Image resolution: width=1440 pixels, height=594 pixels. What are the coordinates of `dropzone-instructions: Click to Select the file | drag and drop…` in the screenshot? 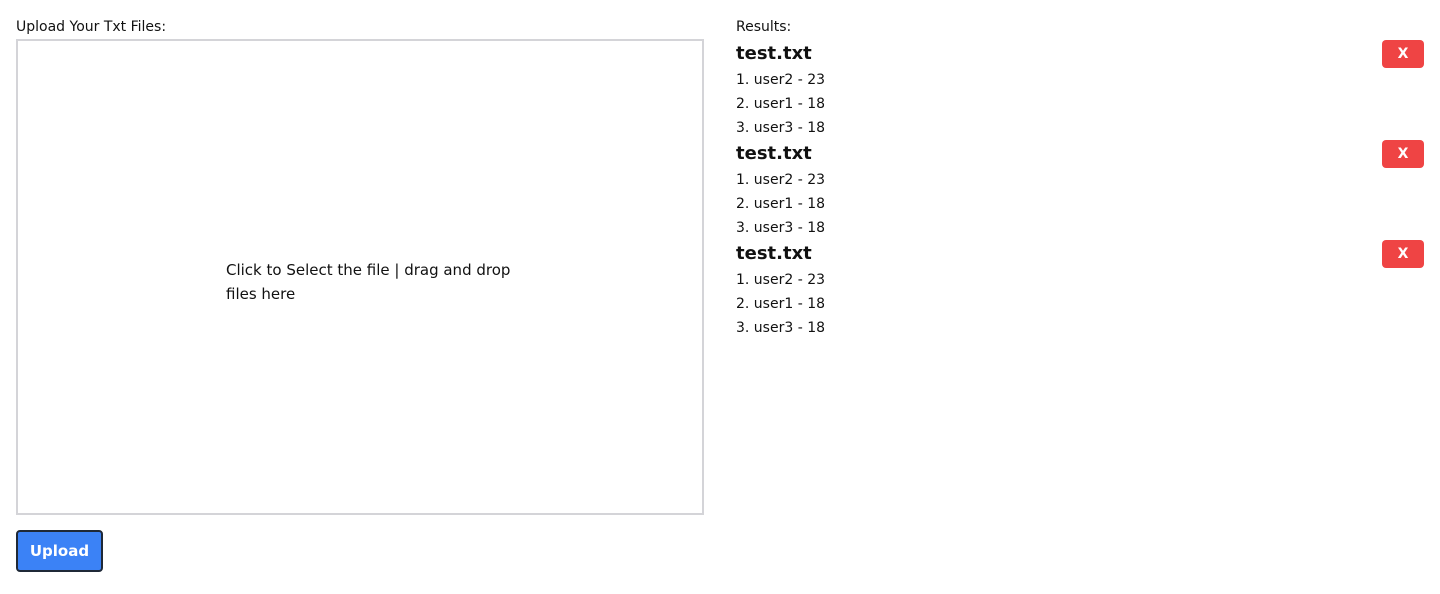 It's located at (368, 282).